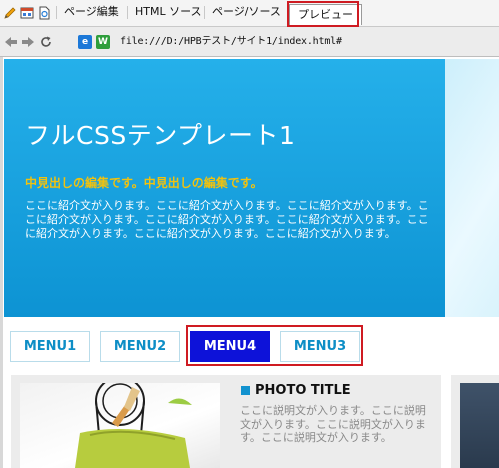  What do you see at coordinates (231, 42) in the screenshot?
I see `url-field: file:///D:/HPBテスト/サイト1/index.html#` at bounding box center [231, 42].